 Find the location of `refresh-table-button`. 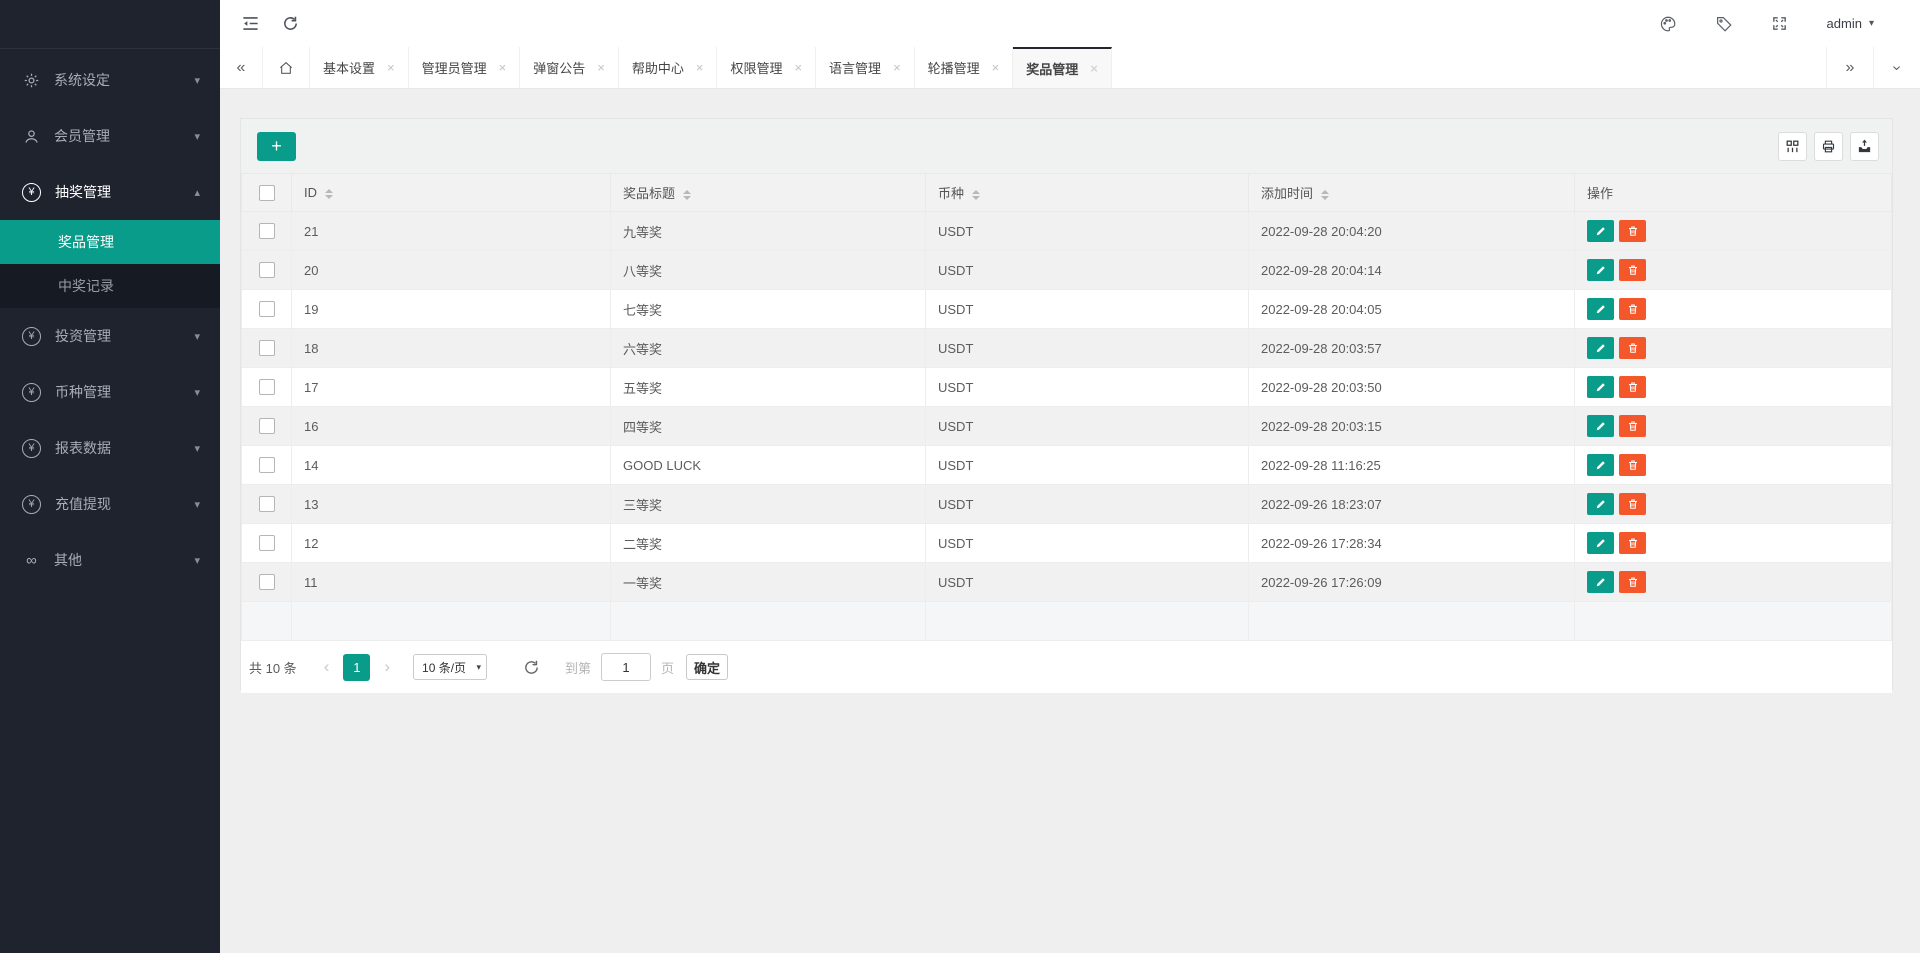

refresh-table-button is located at coordinates (531, 667).